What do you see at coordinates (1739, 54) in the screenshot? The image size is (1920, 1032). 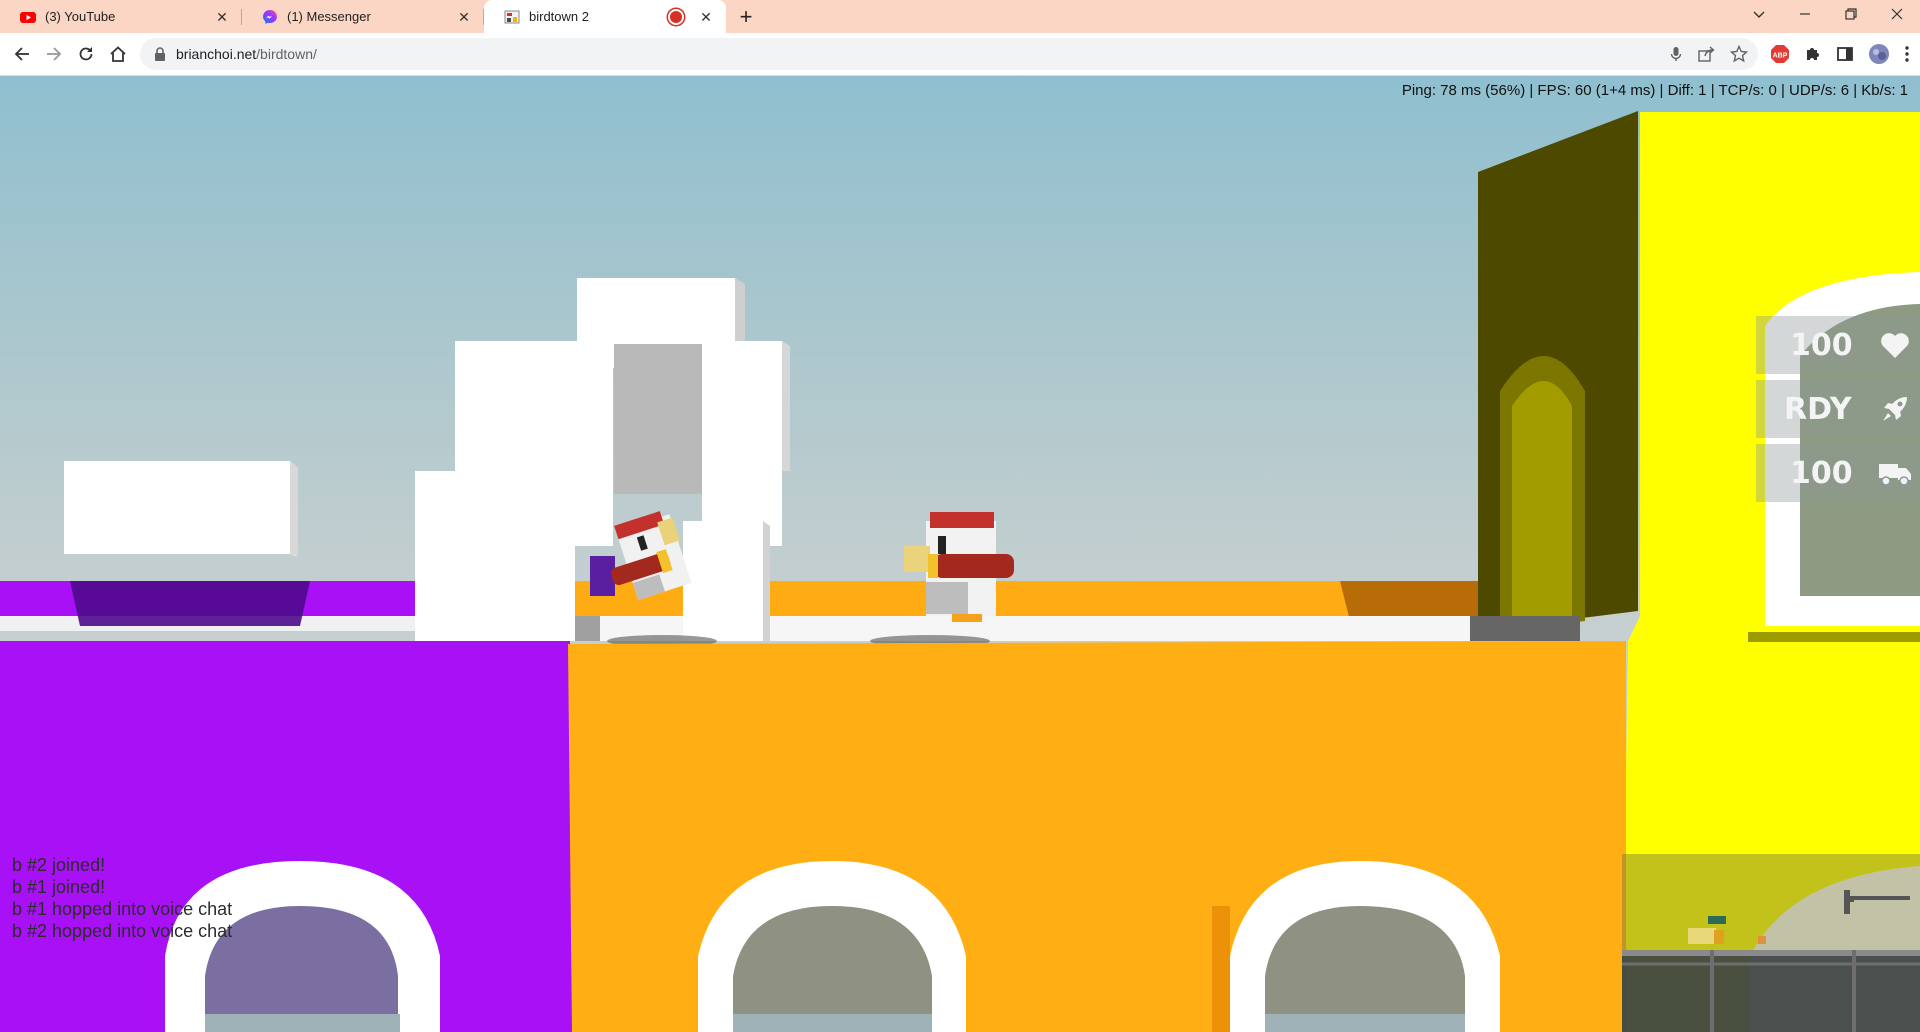 I see `star-icon` at bounding box center [1739, 54].